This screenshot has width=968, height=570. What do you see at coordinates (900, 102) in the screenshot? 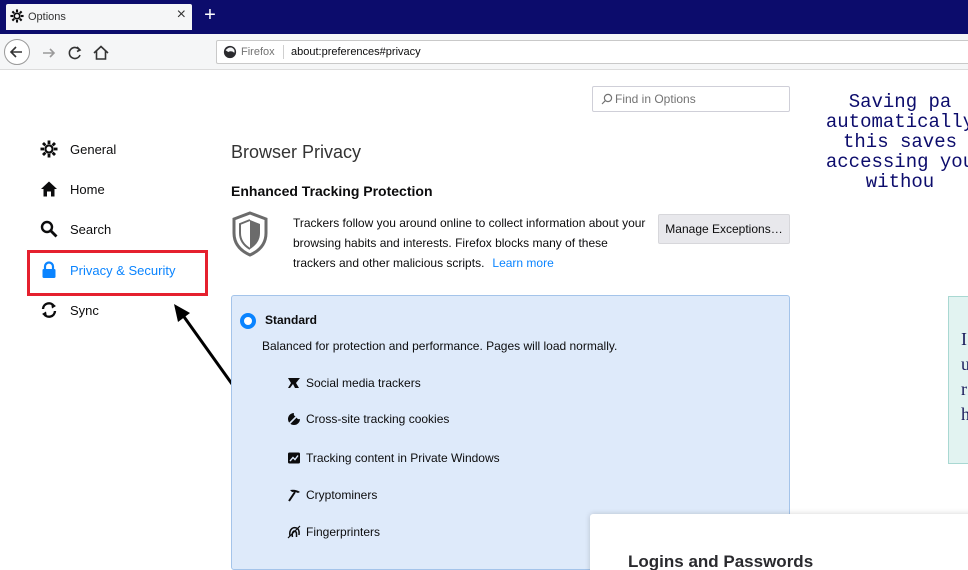
I see `tutorial-line: Saving pa` at bounding box center [900, 102].